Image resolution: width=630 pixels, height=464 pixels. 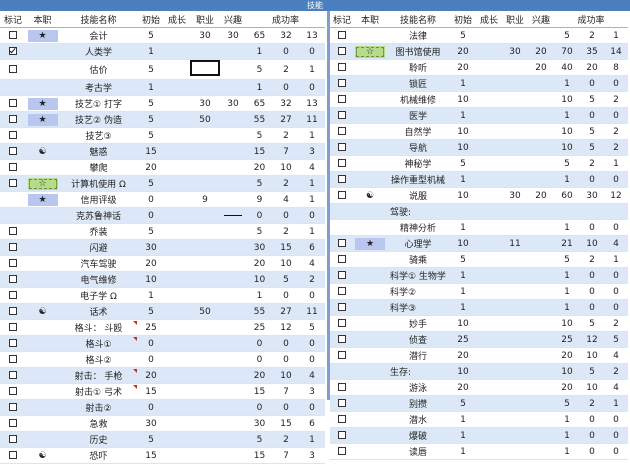 I want to click on job-points: 30, so click(x=205, y=35).